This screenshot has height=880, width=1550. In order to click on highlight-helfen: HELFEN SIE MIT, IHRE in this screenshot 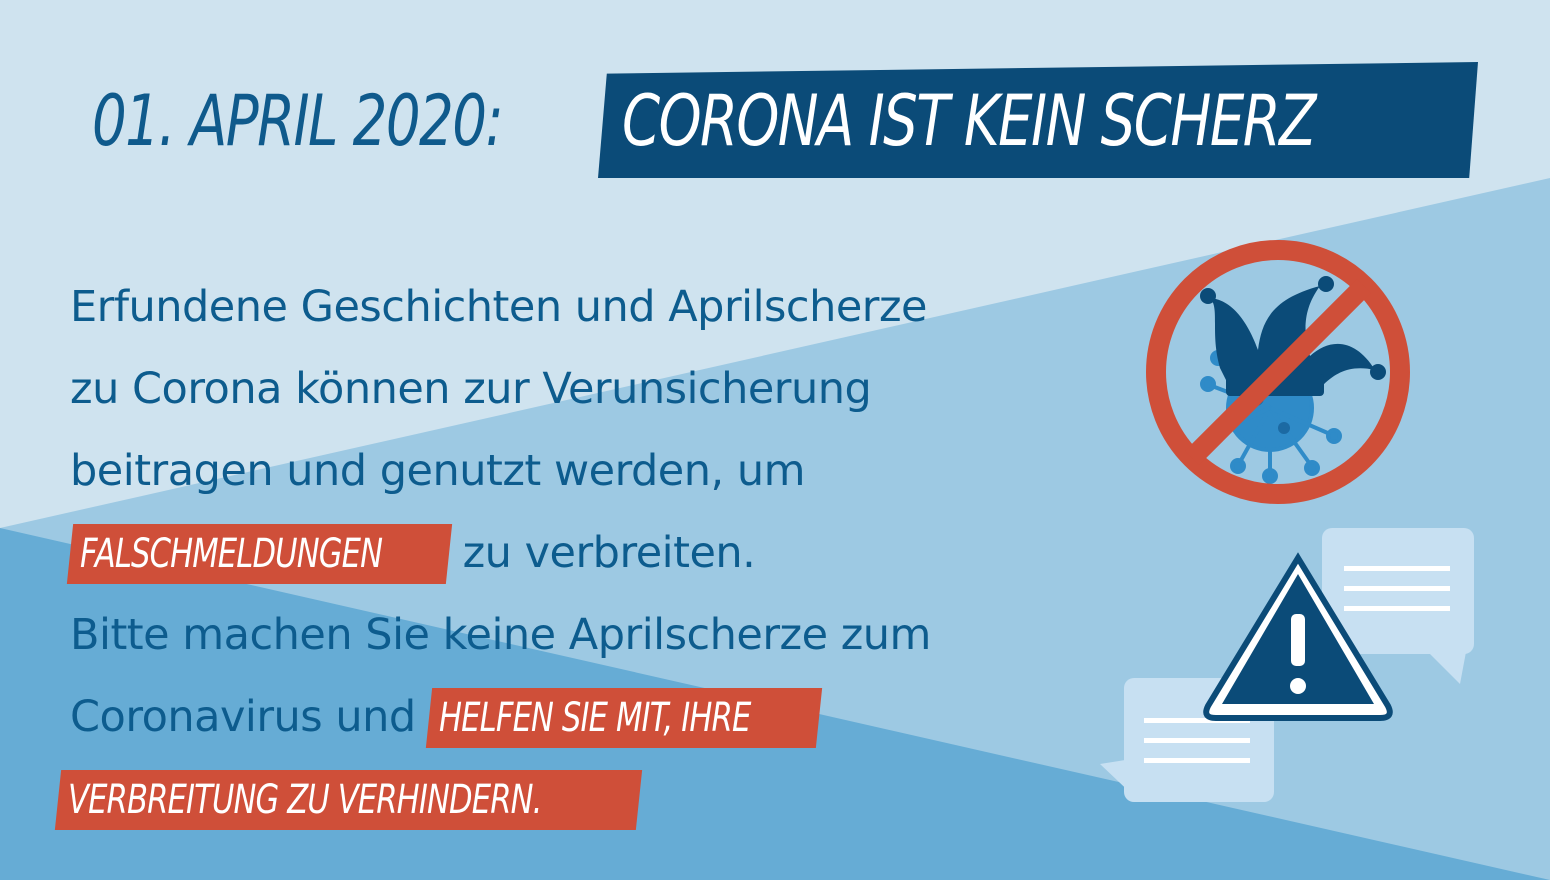, I will do `click(624, 718)`.